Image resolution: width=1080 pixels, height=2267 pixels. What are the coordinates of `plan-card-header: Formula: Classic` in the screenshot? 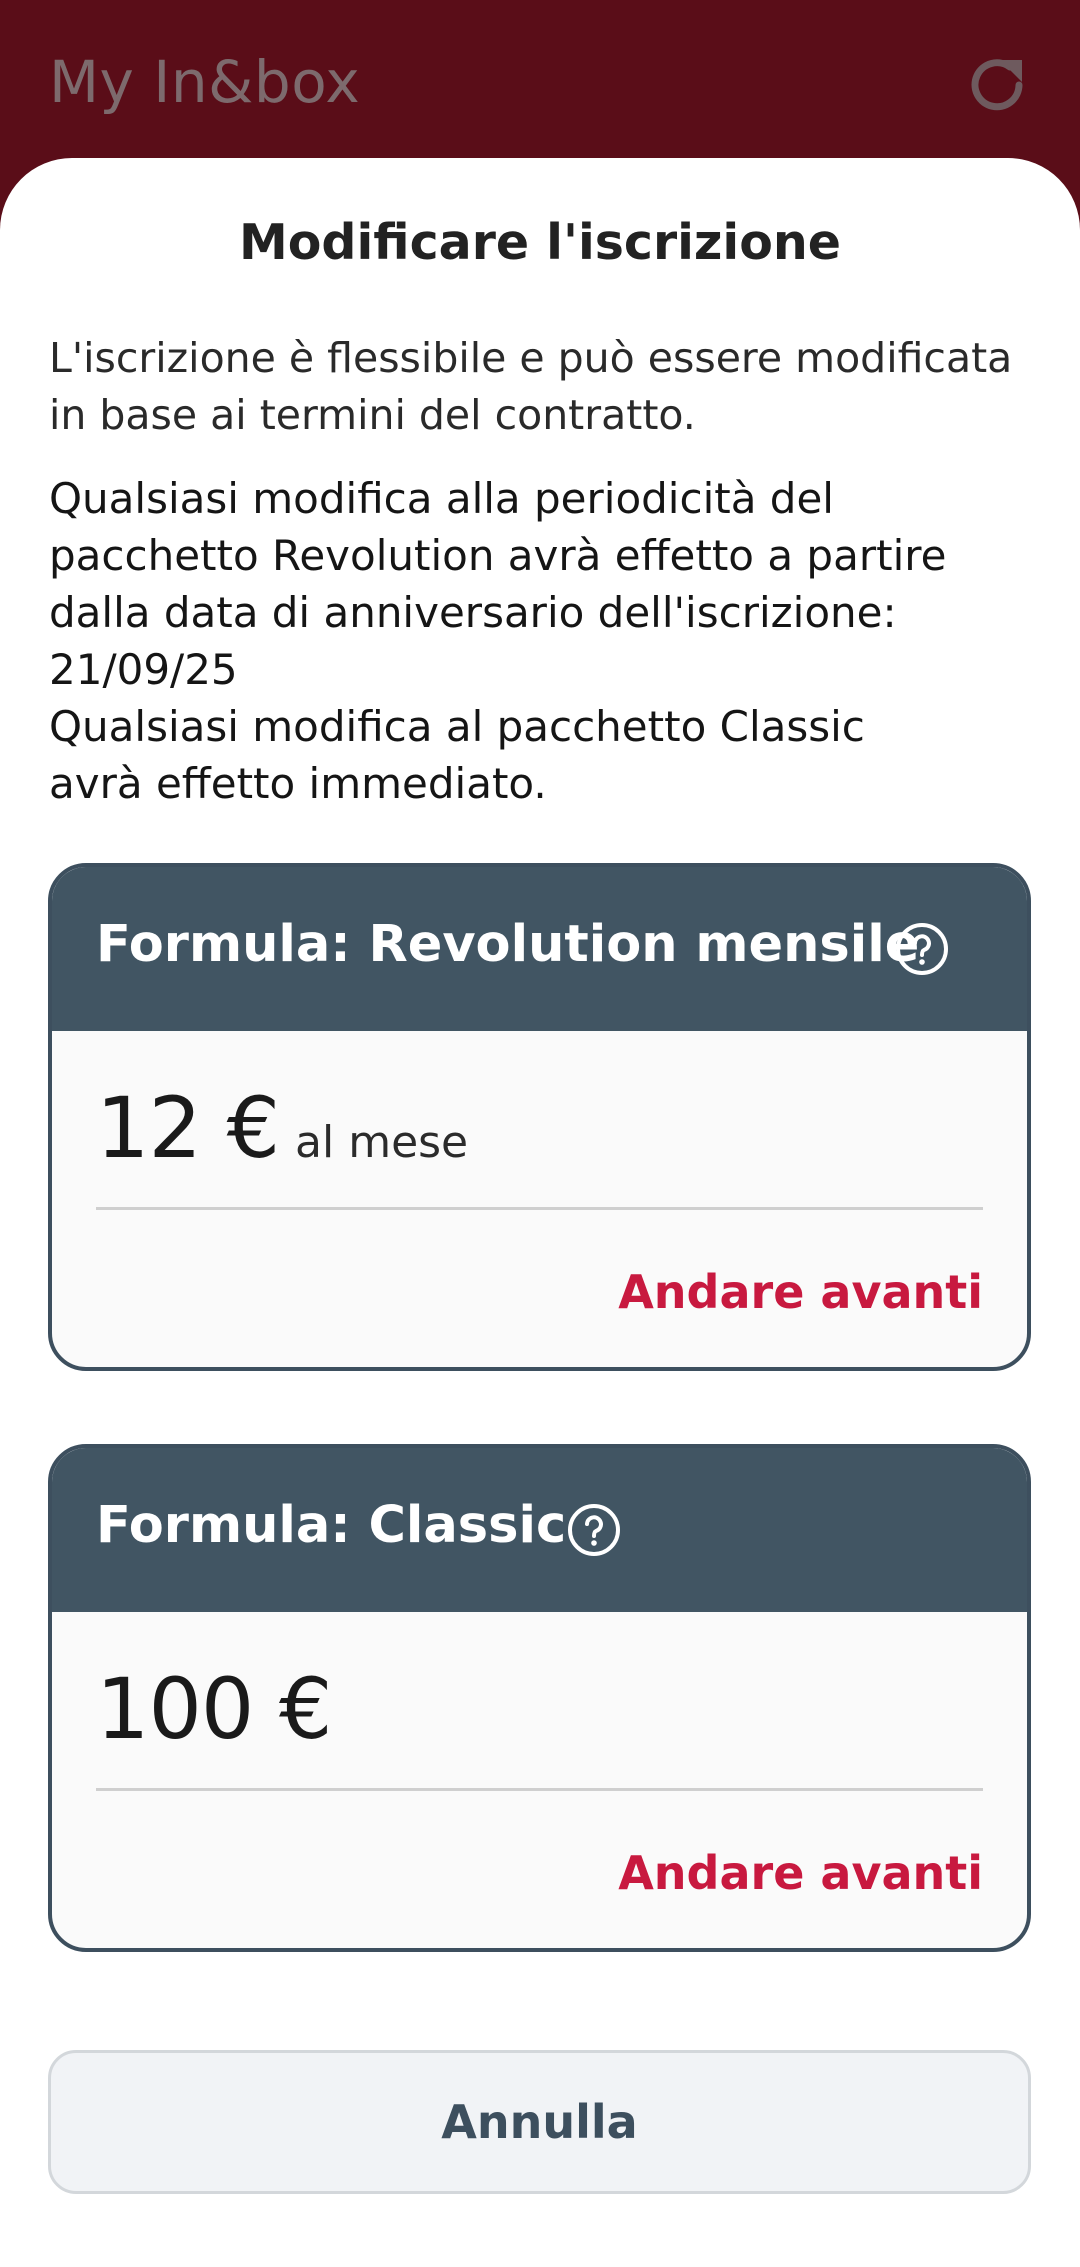 It's located at (539, 1530).